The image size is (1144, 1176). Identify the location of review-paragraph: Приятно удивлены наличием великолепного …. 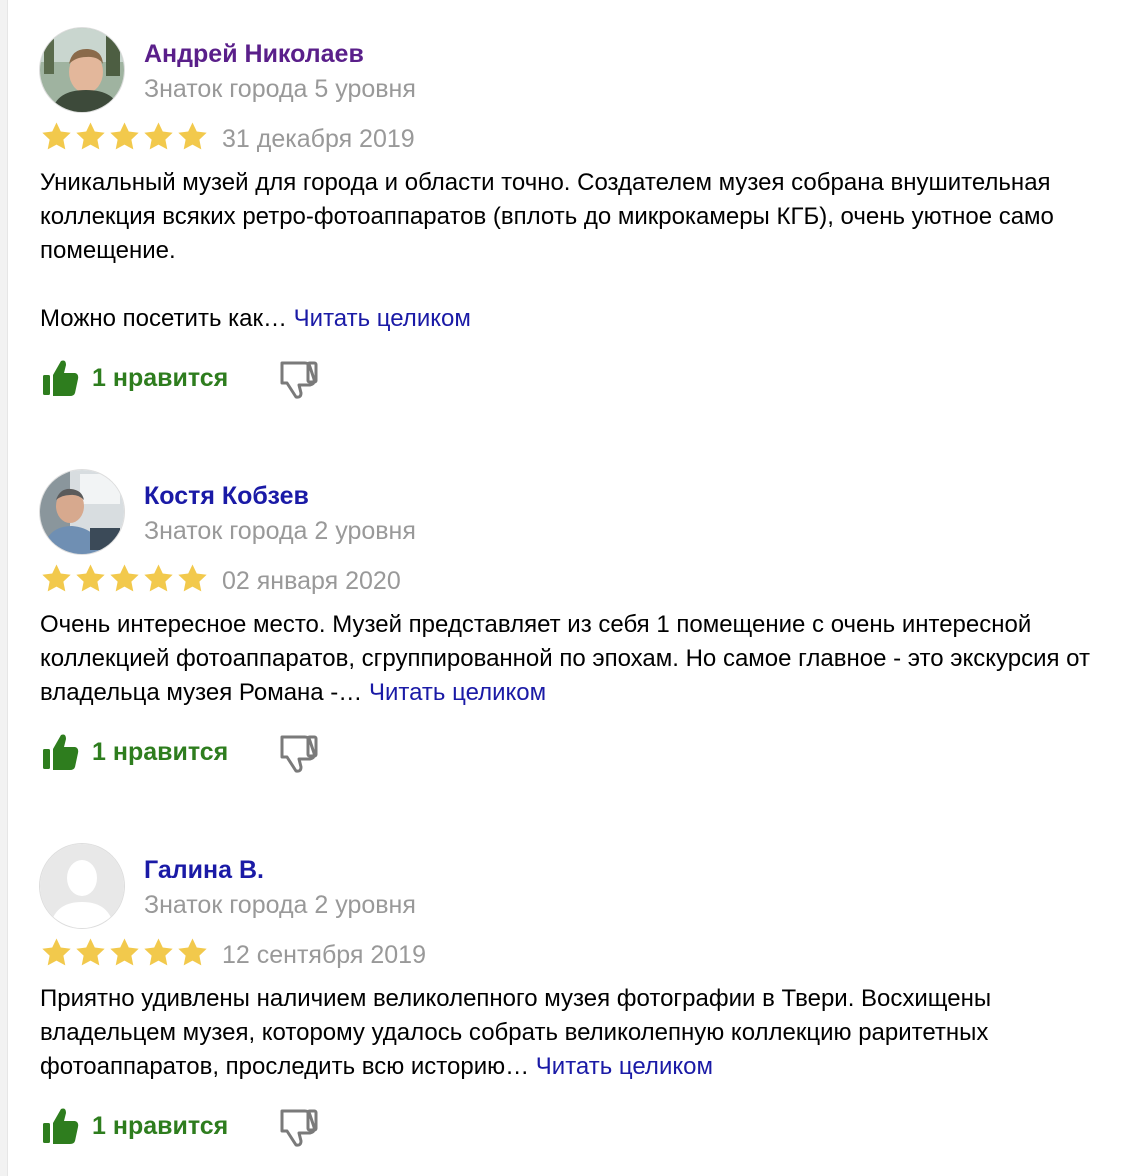
(577, 1033).